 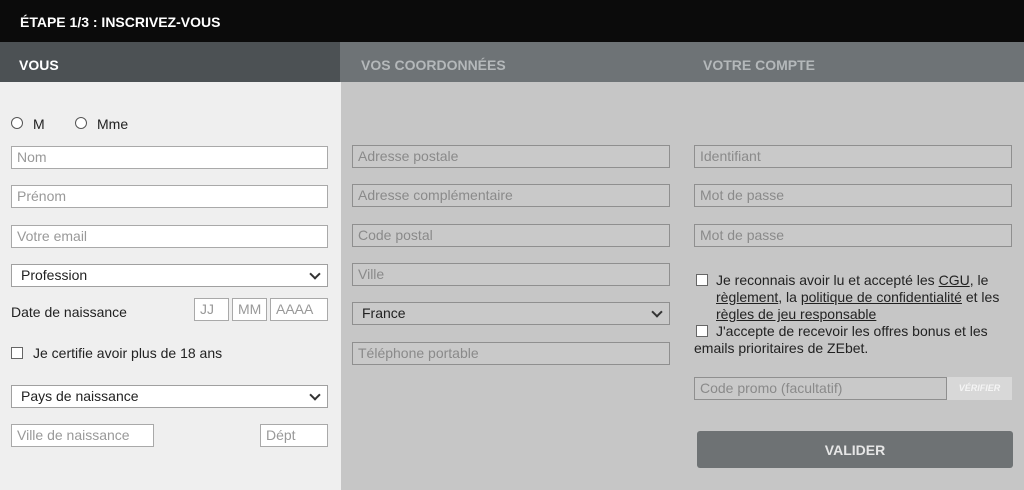 What do you see at coordinates (511, 313) in the screenshot?
I see `country-select: France` at bounding box center [511, 313].